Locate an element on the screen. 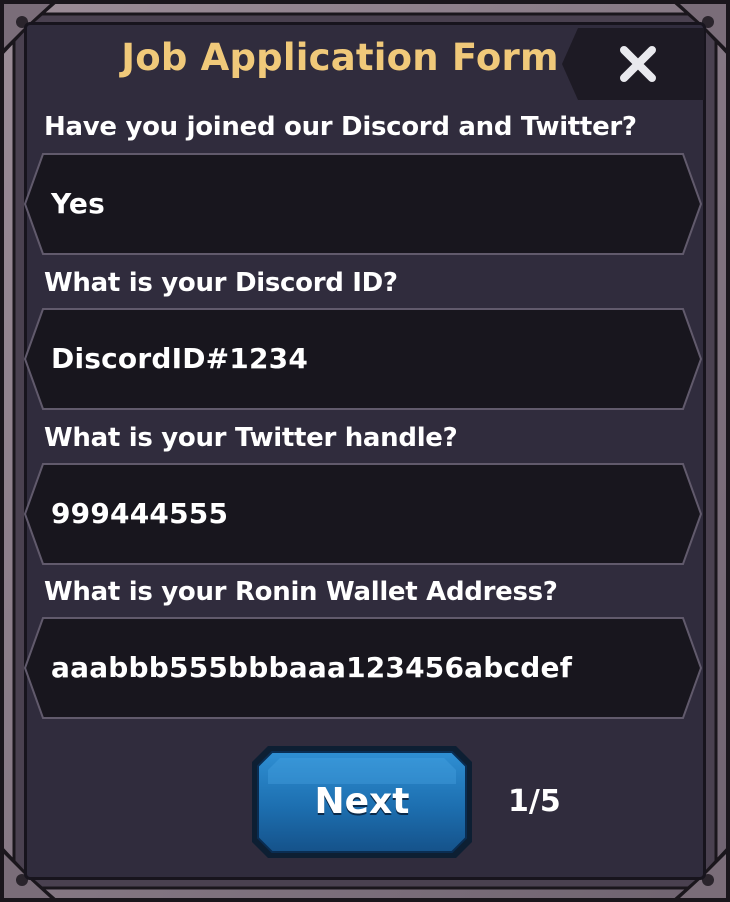 The height and width of the screenshot is (902, 730). answer-value: 999444555 is located at coordinates (140, 513).